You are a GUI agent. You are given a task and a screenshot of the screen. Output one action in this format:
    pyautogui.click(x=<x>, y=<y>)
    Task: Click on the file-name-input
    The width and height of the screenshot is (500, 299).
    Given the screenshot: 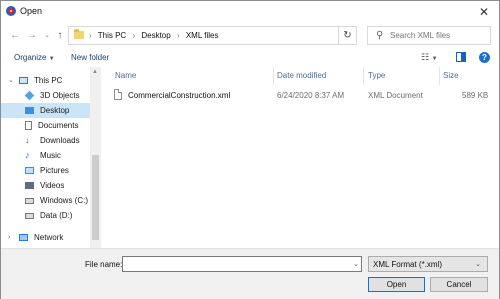 What is the action you would take?
    pyautogui.click(x=242, y=264)
    